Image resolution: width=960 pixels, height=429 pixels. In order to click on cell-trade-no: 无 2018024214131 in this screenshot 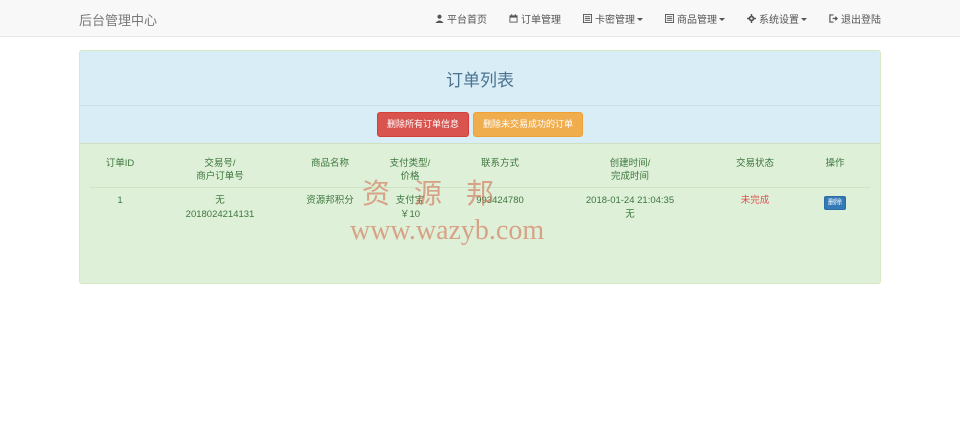, I will do `click(220, 207)`.